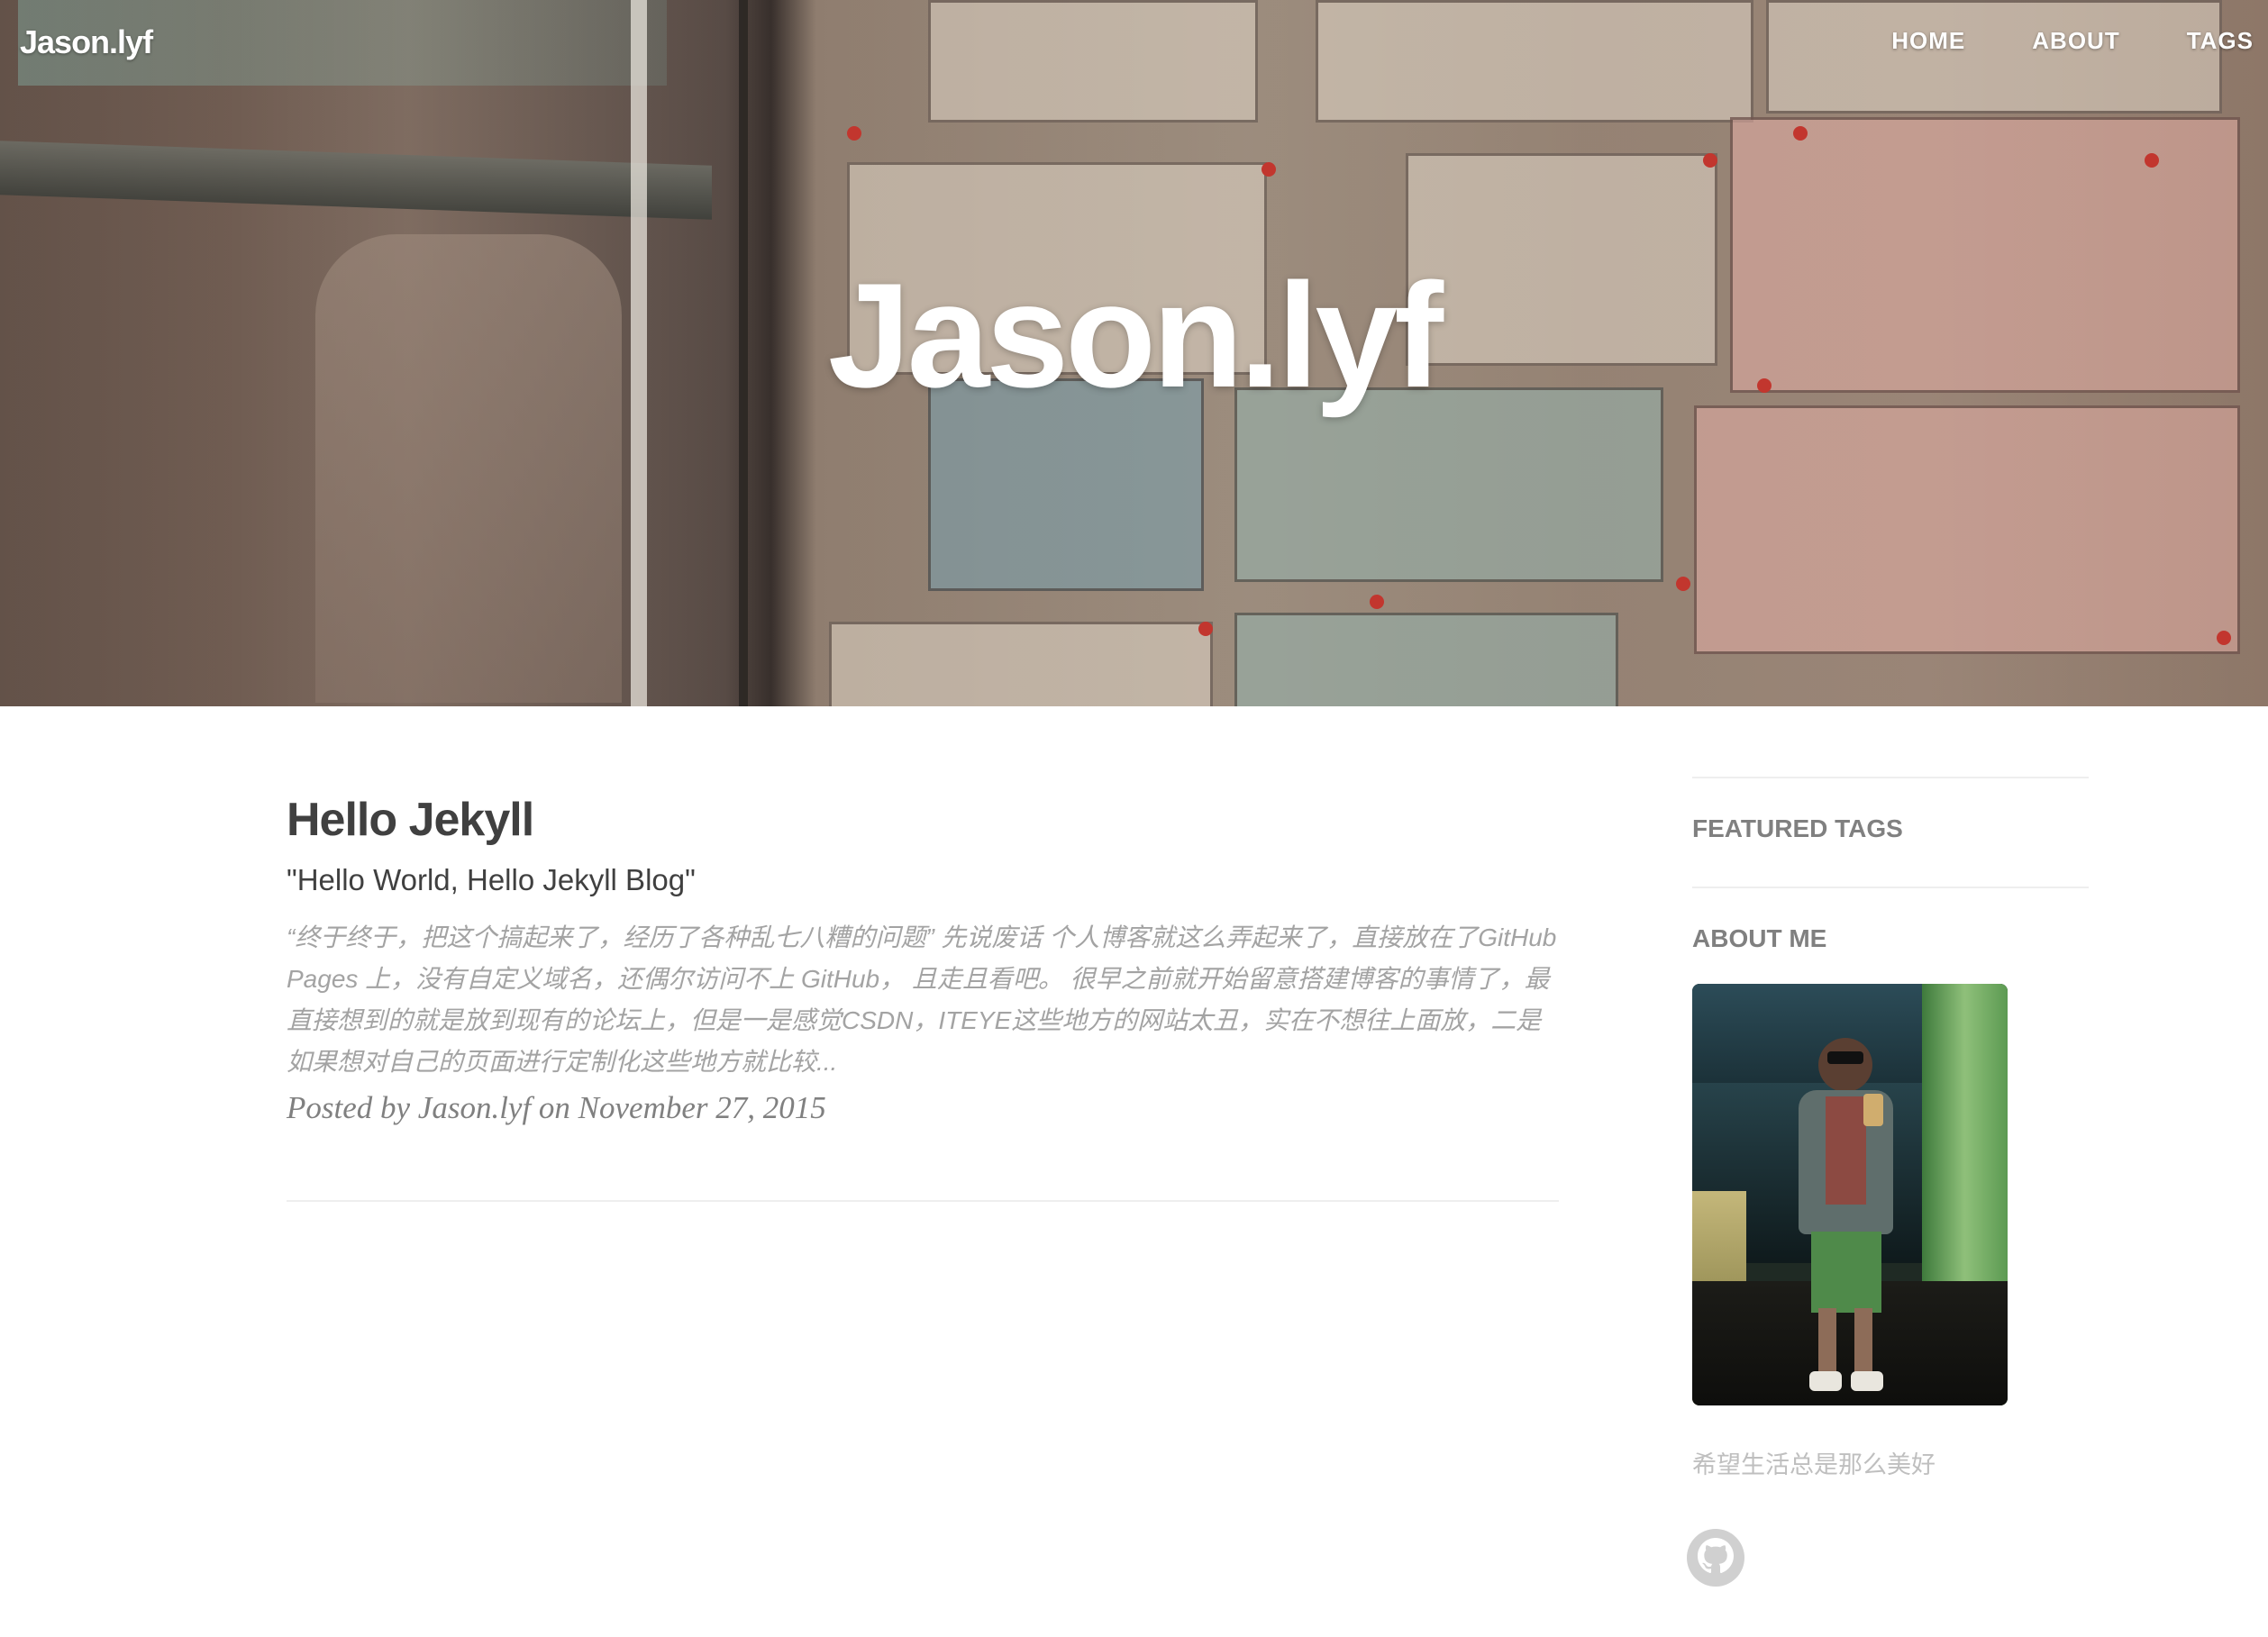 This screenshot has height=1637, width=2268. What do you see at coordinates (923, 1201) in the screenshot?
I see `post-divider` at bounding box center [923, 1201].